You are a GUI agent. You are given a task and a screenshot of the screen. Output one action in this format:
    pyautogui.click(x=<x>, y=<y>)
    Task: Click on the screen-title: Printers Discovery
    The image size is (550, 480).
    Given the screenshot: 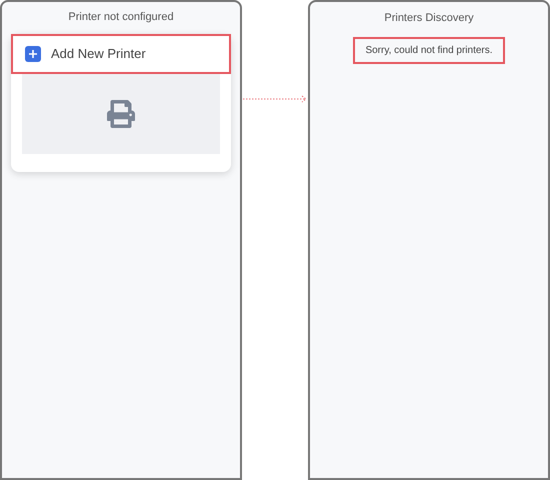 What is the action you would take?
    pyautogui.click(x=429, y=18)
    